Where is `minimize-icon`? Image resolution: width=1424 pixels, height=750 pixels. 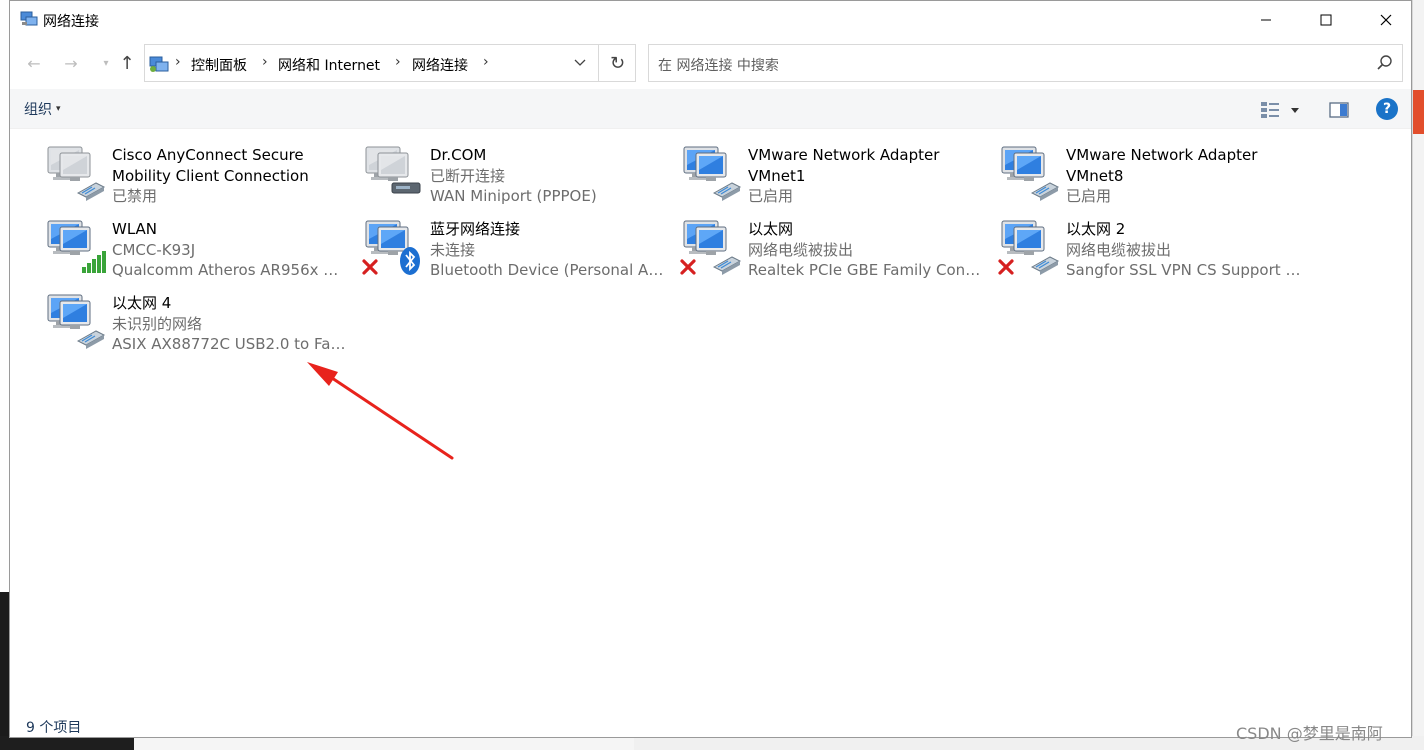 minimize-icon is located at coordinates (1266, 20).